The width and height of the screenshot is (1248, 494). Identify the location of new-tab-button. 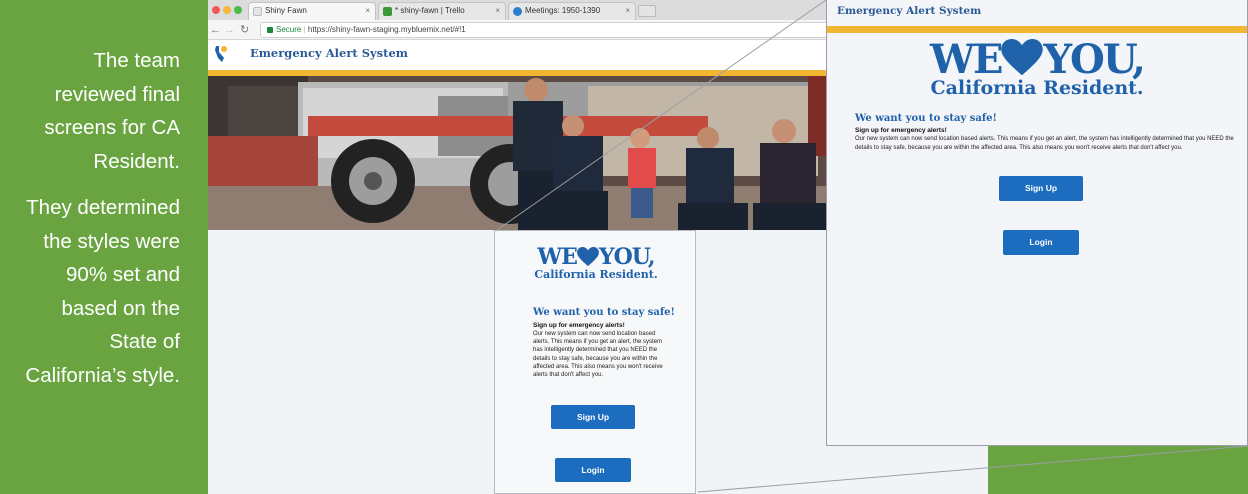
(647, 11).